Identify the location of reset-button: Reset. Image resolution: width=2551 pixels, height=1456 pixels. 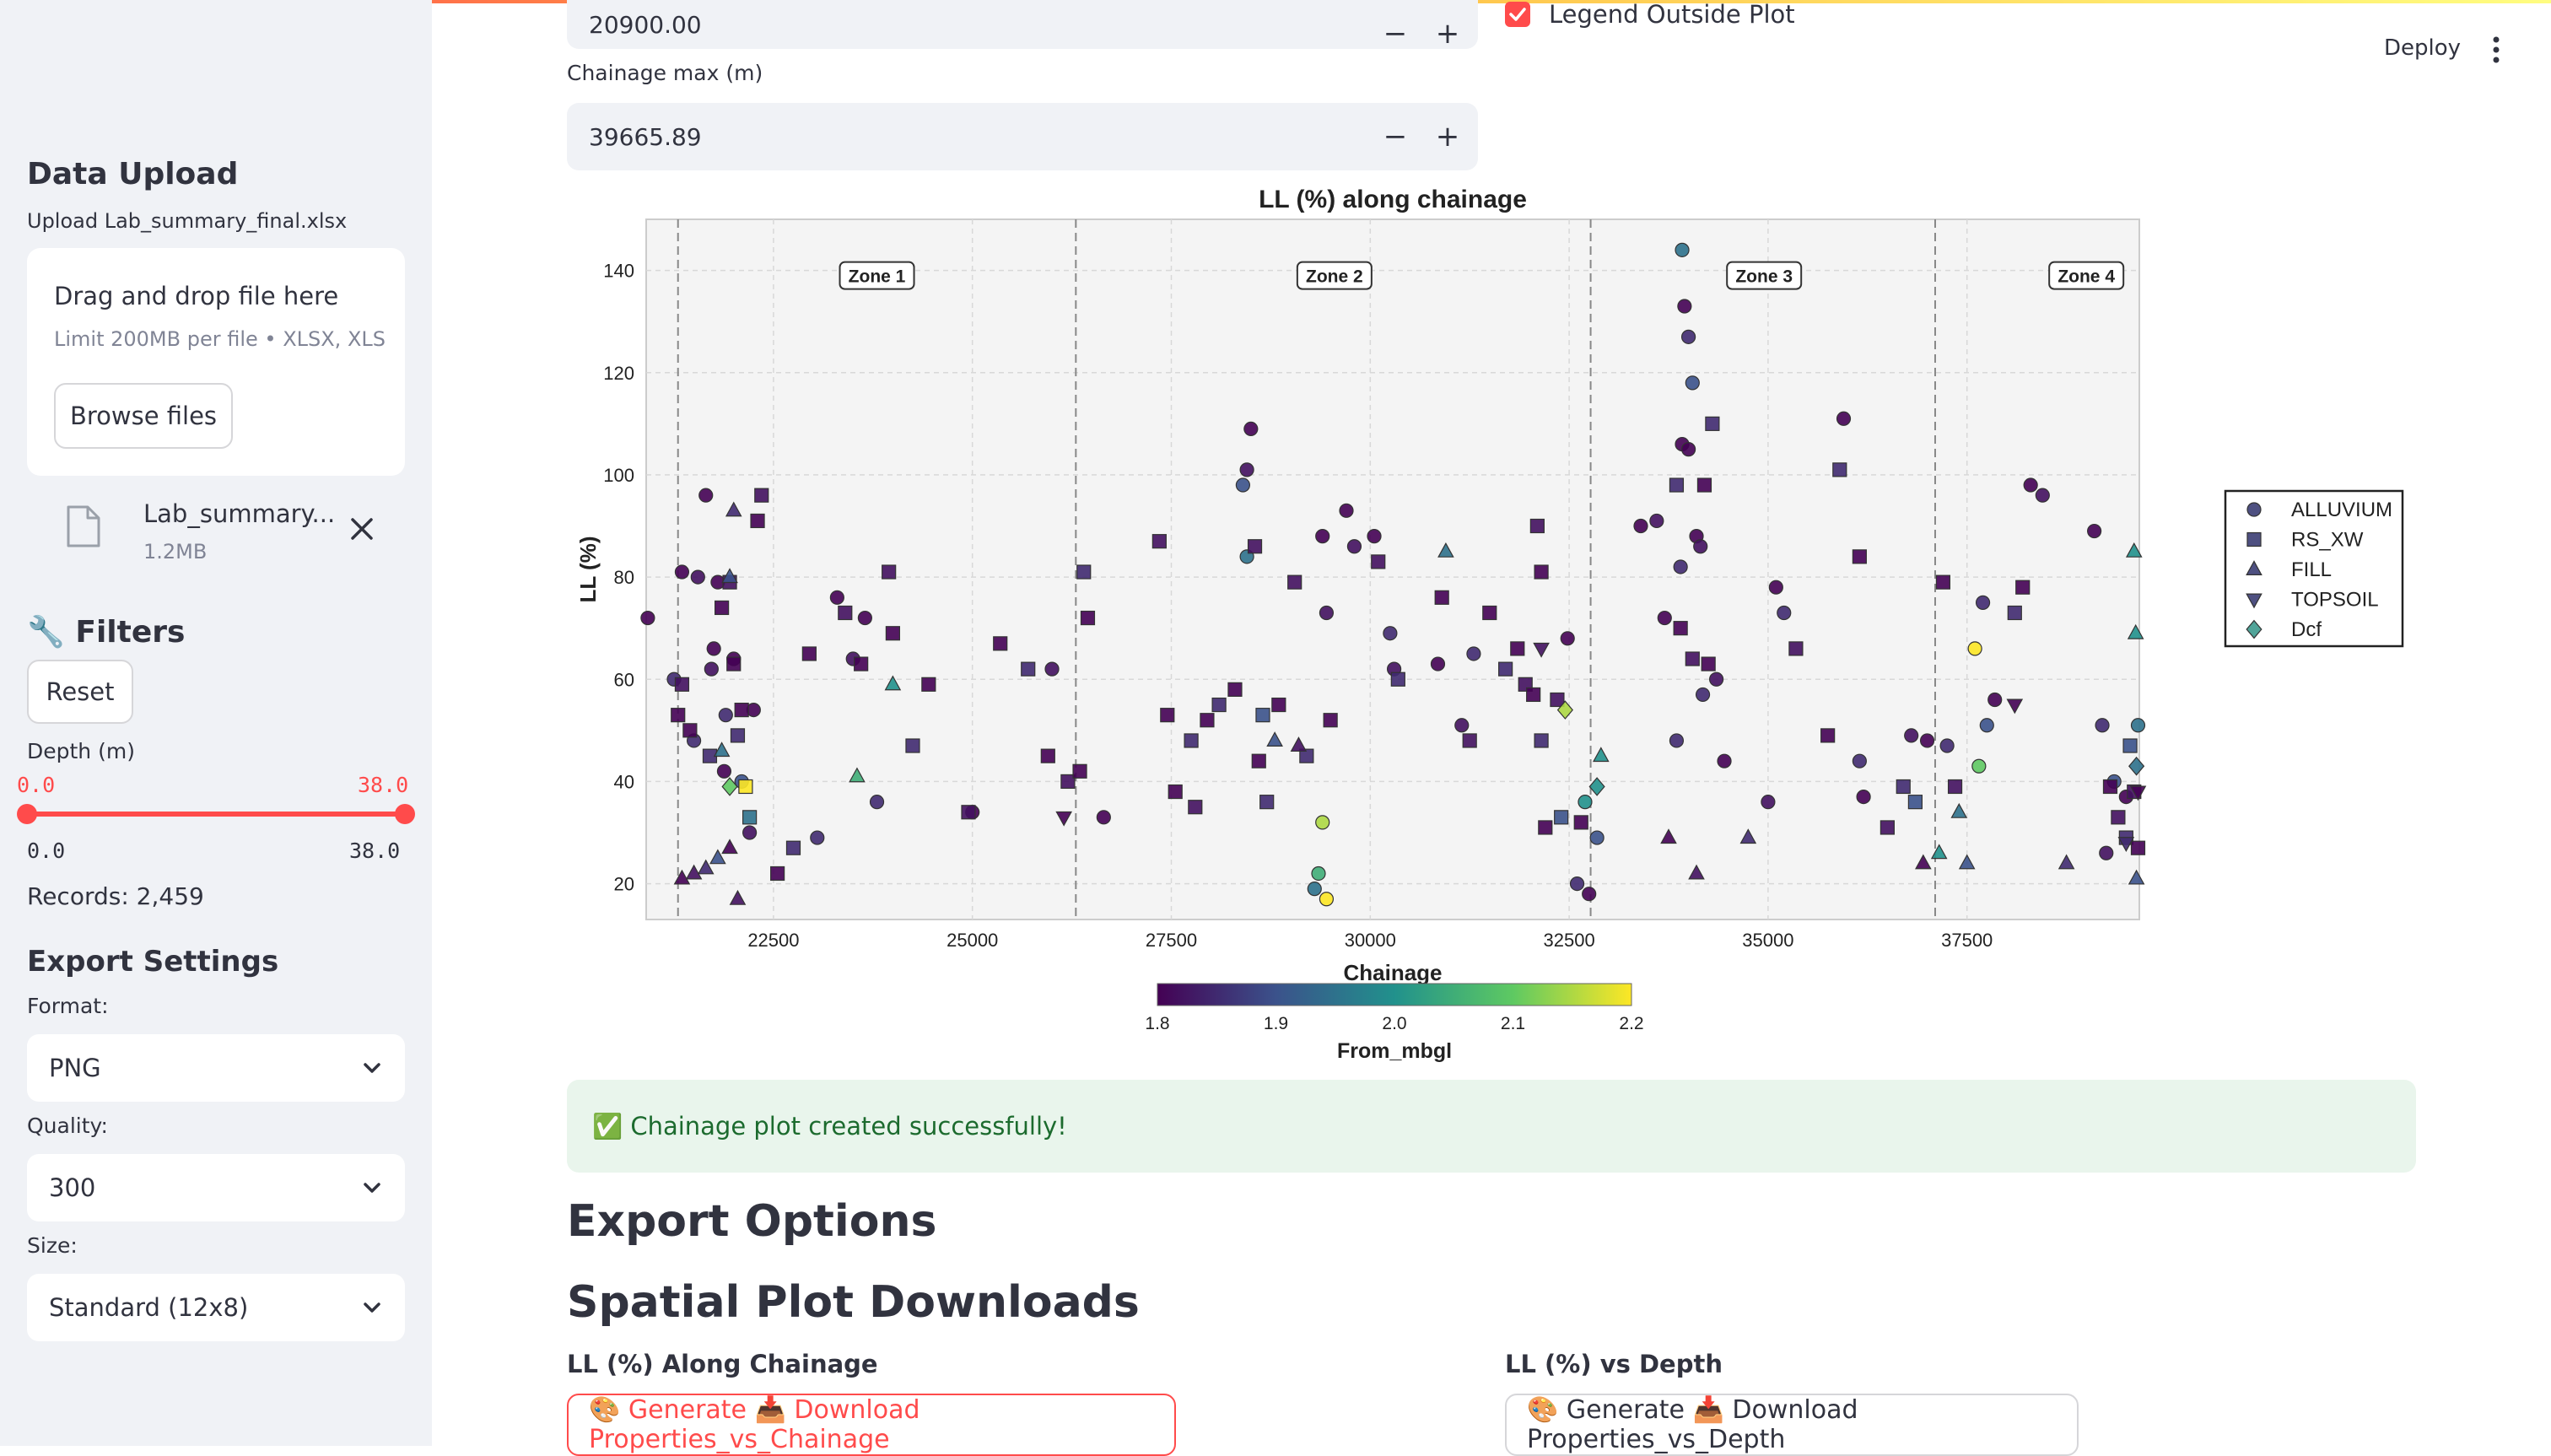
(80, 692).